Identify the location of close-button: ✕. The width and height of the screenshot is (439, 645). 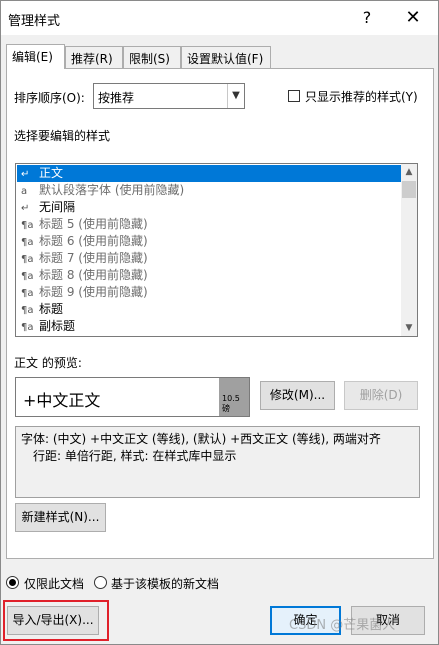
(413, 18).